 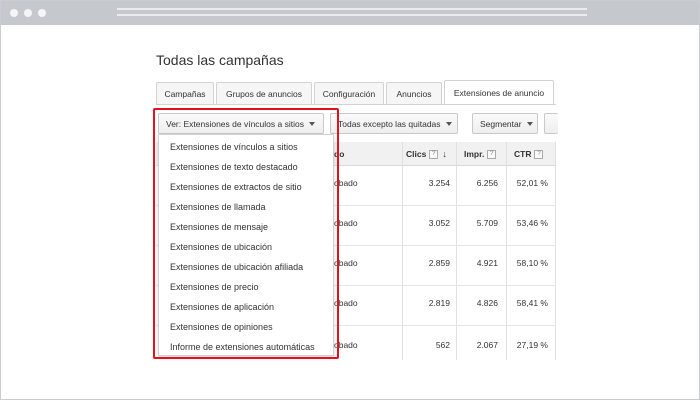 What do you see at coordinates (532, 345) in the screenshot?
I see `cell-ctr: 27,19 %` at bounding box center [532, 345].